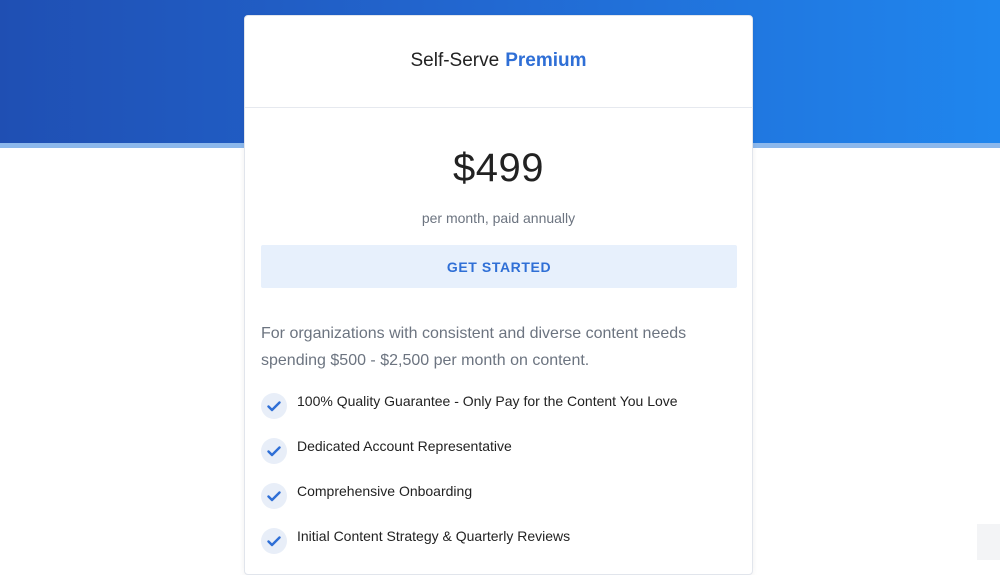  What do you see at coordinates (498, 168) in the screenshot?
I see `plan-price: $499` at bounding box center [498, 168].